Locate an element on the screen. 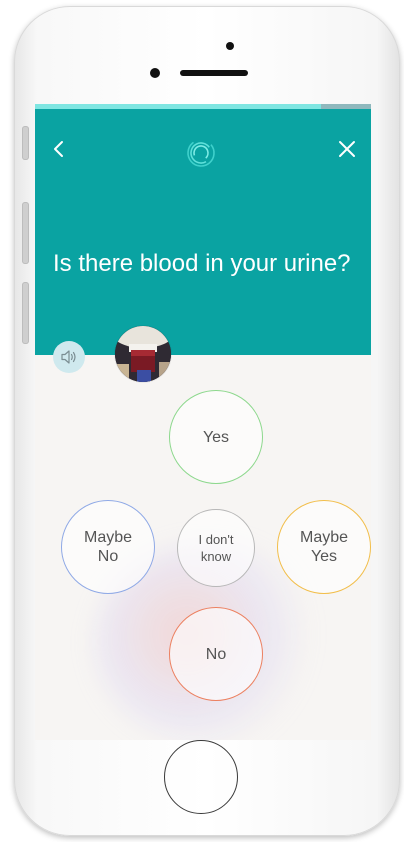 The width and height of the screenshot is (404, 842). speaker-icon is located at coordinates (68, 357).